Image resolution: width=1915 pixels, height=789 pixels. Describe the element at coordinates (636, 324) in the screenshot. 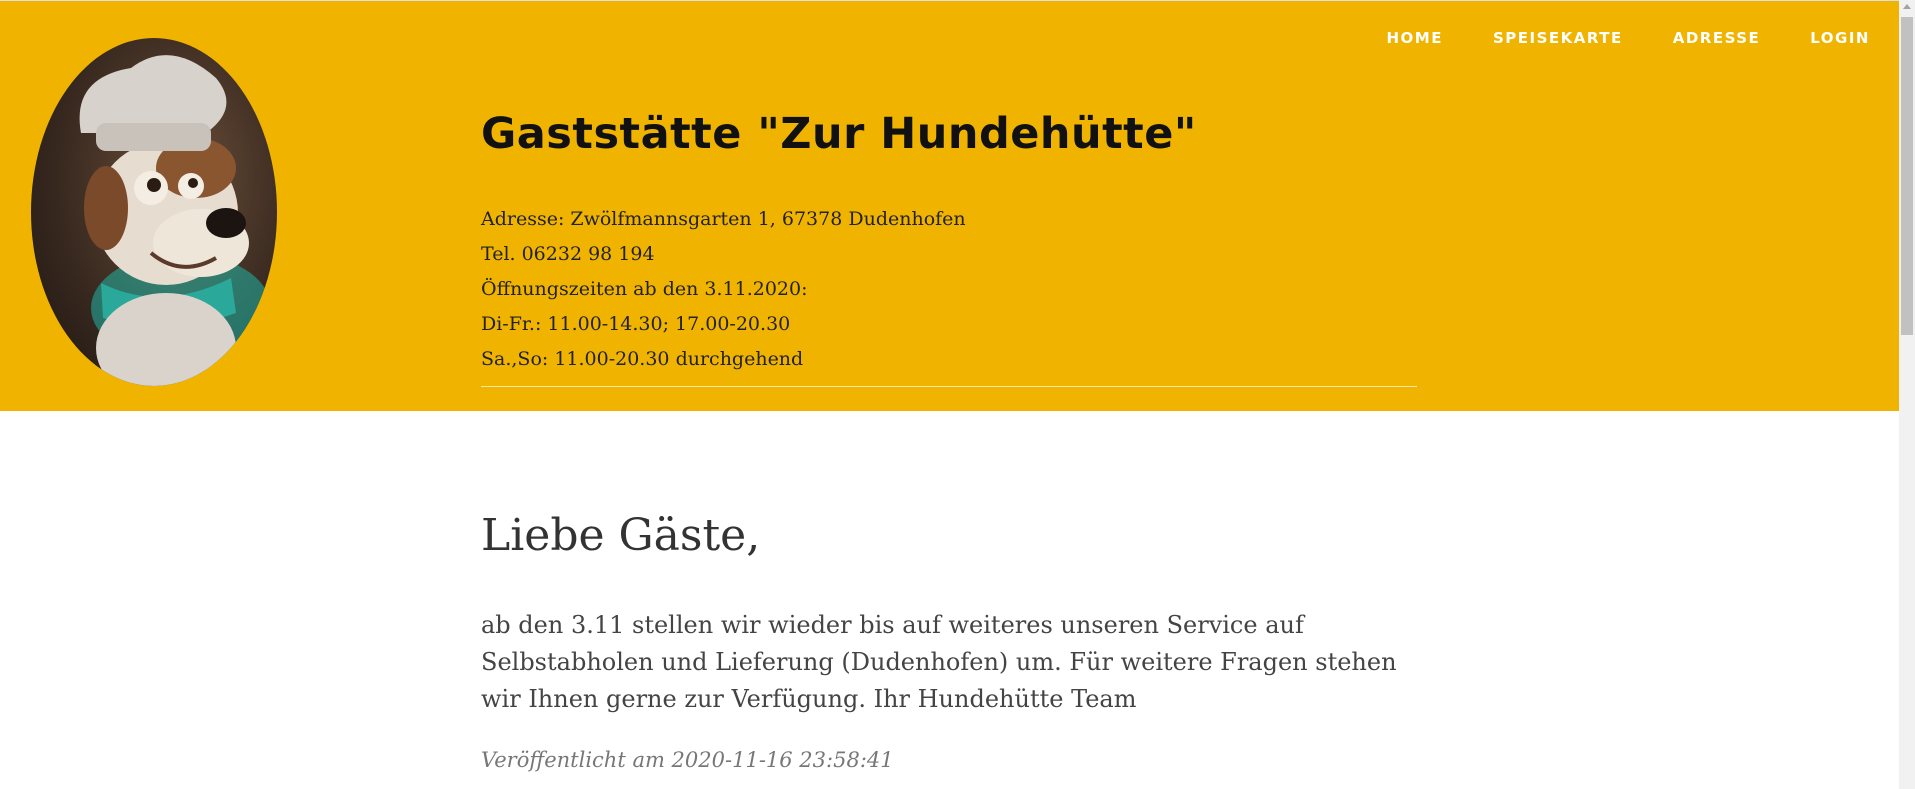

I see `hours-weekdays: Di-Fr.: 11.00-14.30; 17.00-20.30` at that location.